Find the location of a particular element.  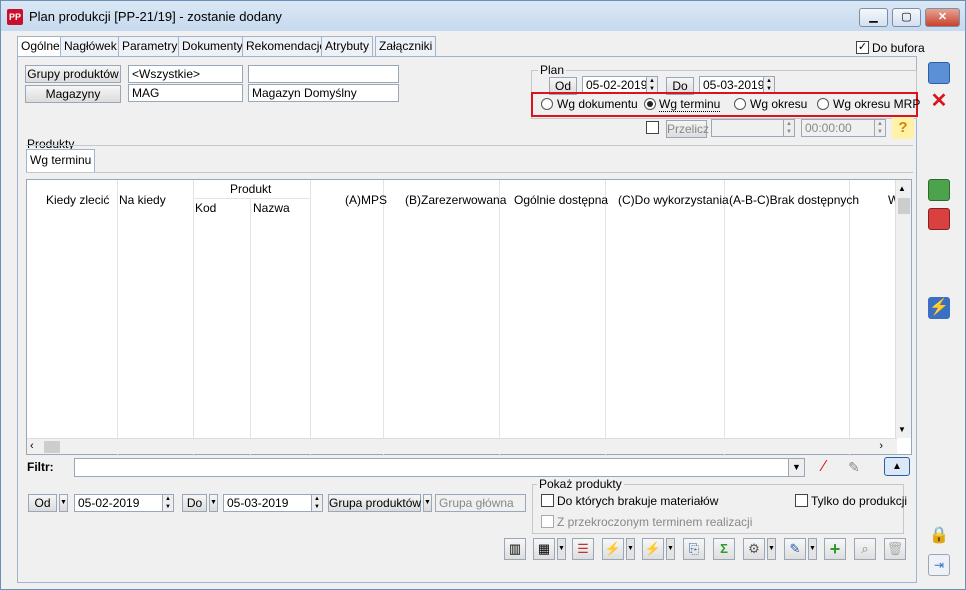

export-icon is located at coordinates (939, 190).